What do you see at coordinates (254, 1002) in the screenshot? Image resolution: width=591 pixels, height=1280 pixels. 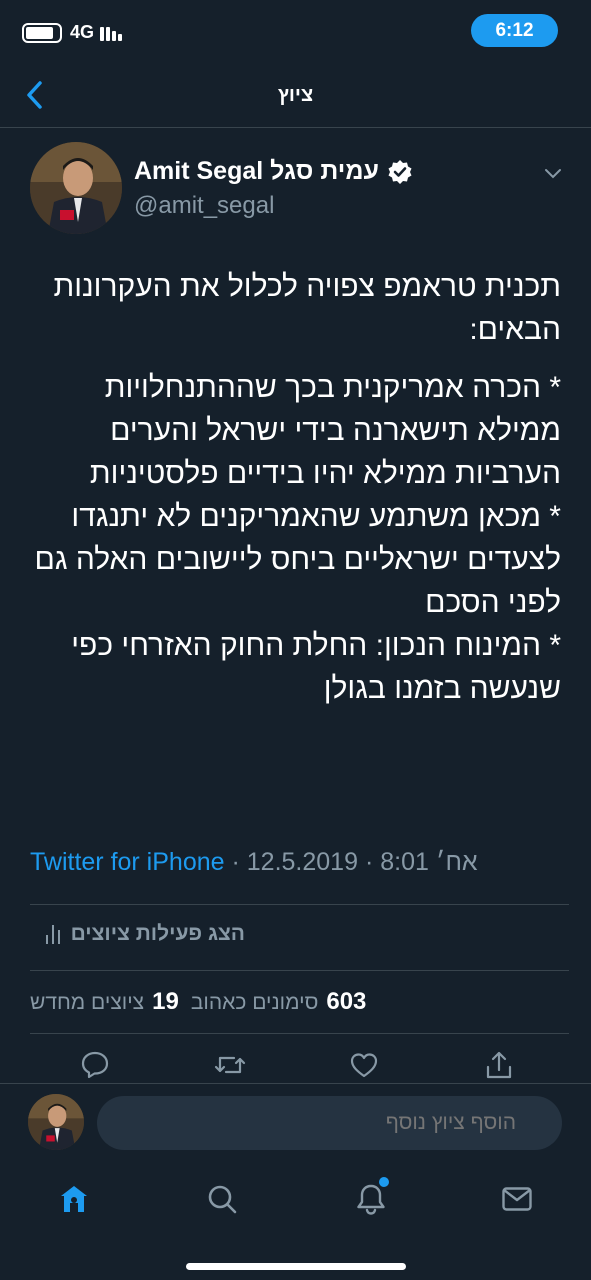 I see `likes-label: סימונים כאהוב` at bounding box center [254, 1002].